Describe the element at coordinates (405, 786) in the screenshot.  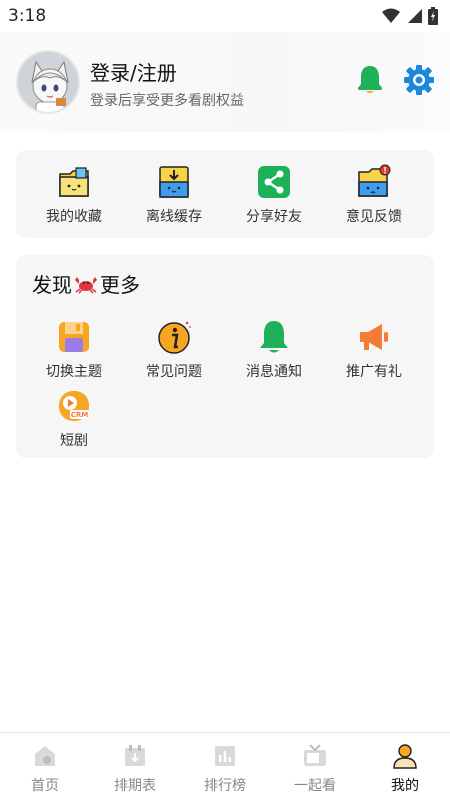
I see `tab-mine-label: 我的` at that location.